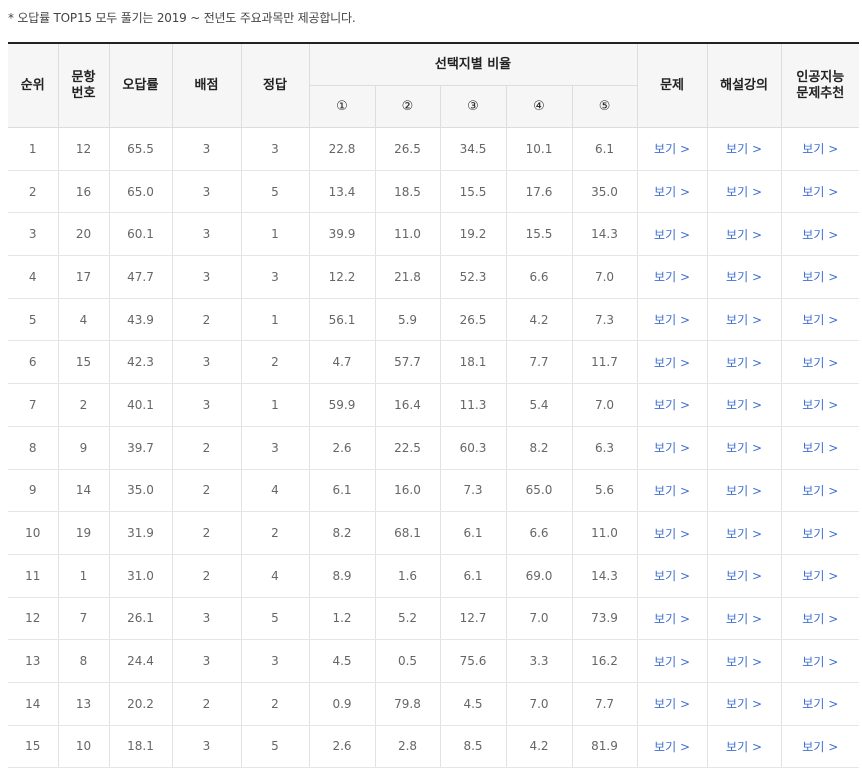 The height and width of the screenshot is (769, 862). What do you see at coordinates (604, 619) in the screenshot?
I see `choice-5-ratio-cell: 73.9` at bounding box center [604, 619].